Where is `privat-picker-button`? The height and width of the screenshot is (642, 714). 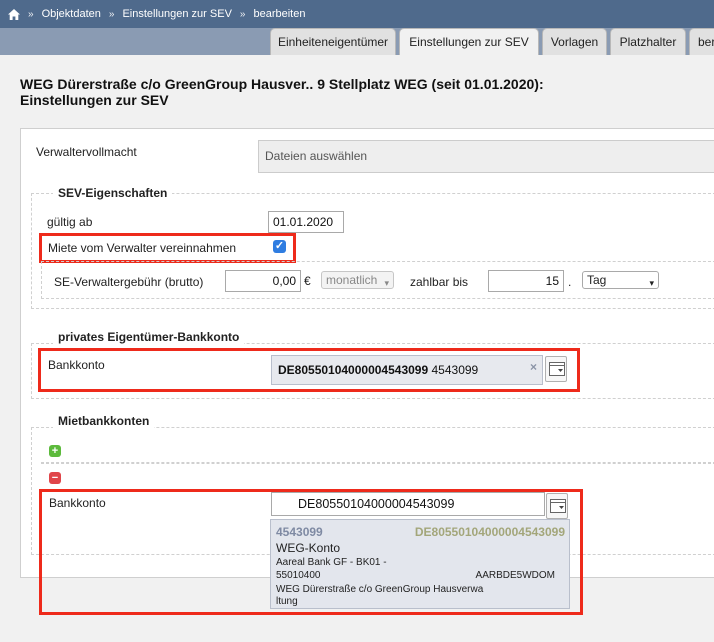
privat-picker-button is located at coordinates (556, 369).